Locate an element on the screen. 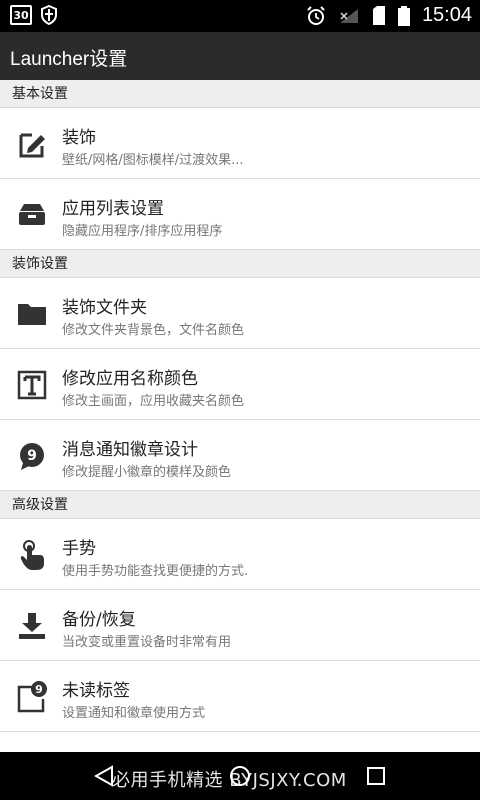 This screenshot has height=800, width=480. item-subtitle: 使用手势功能查找更便捷的方式. is located at coordinates (155, 571).